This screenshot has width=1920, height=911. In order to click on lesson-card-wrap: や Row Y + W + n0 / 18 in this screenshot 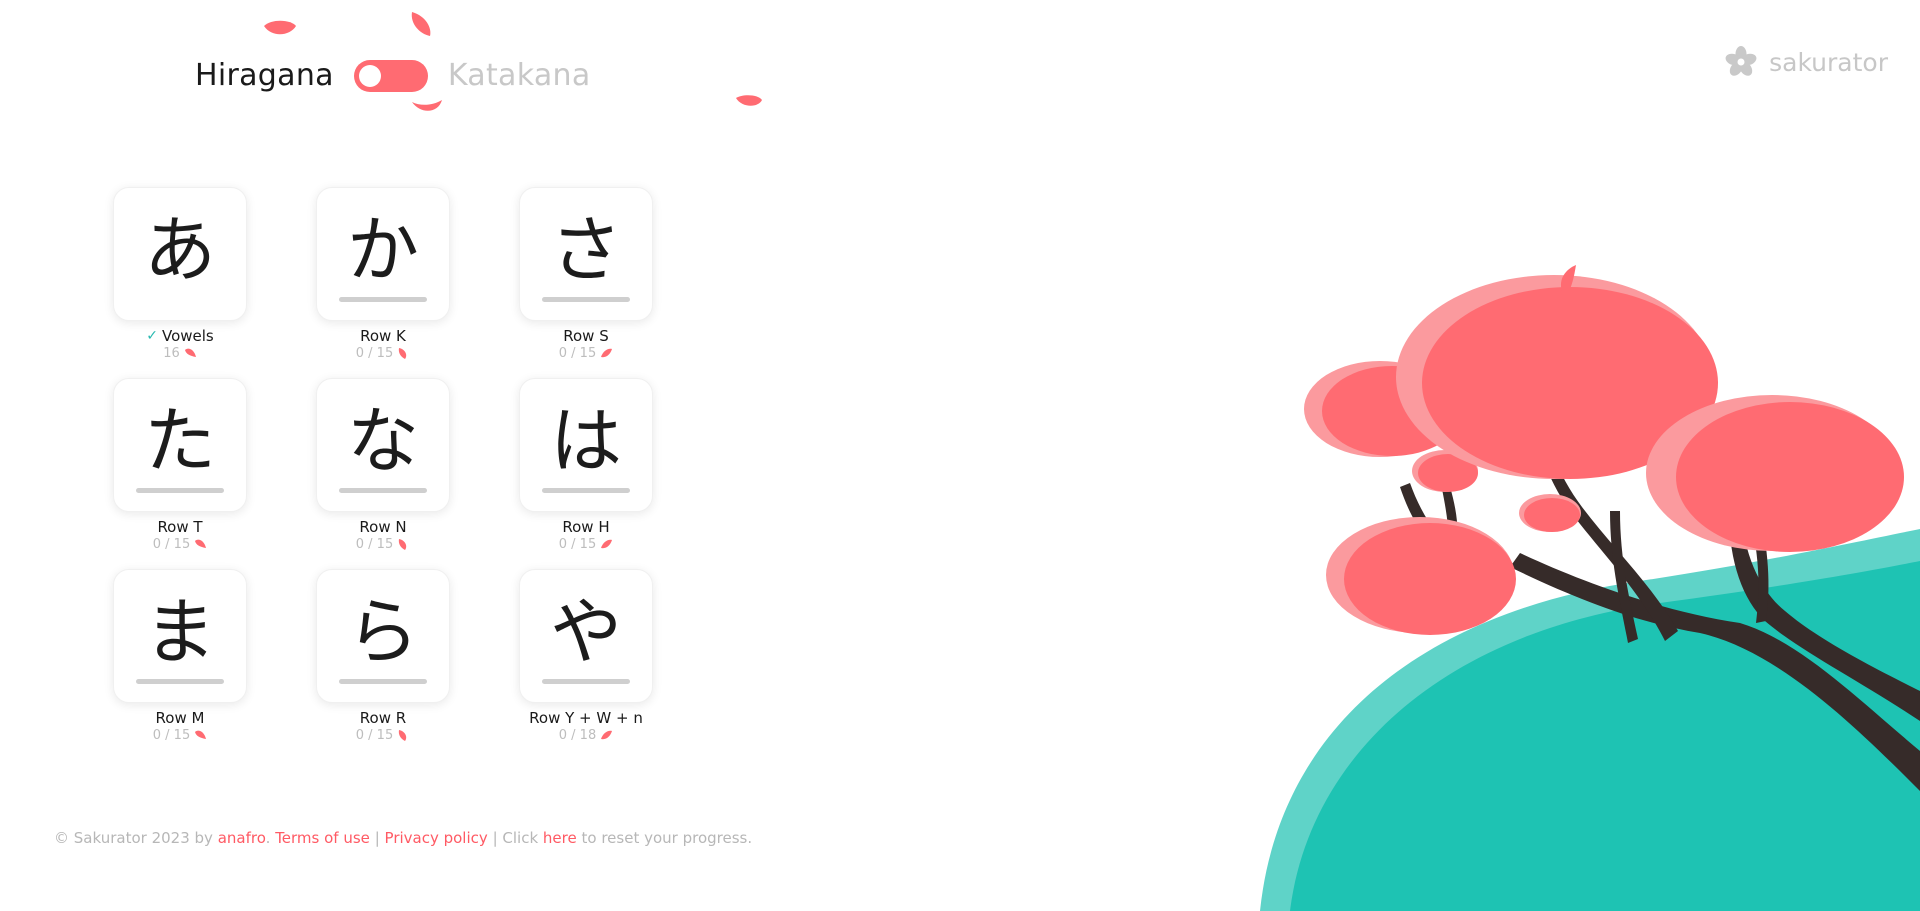, I will do `click(586, 656)`.